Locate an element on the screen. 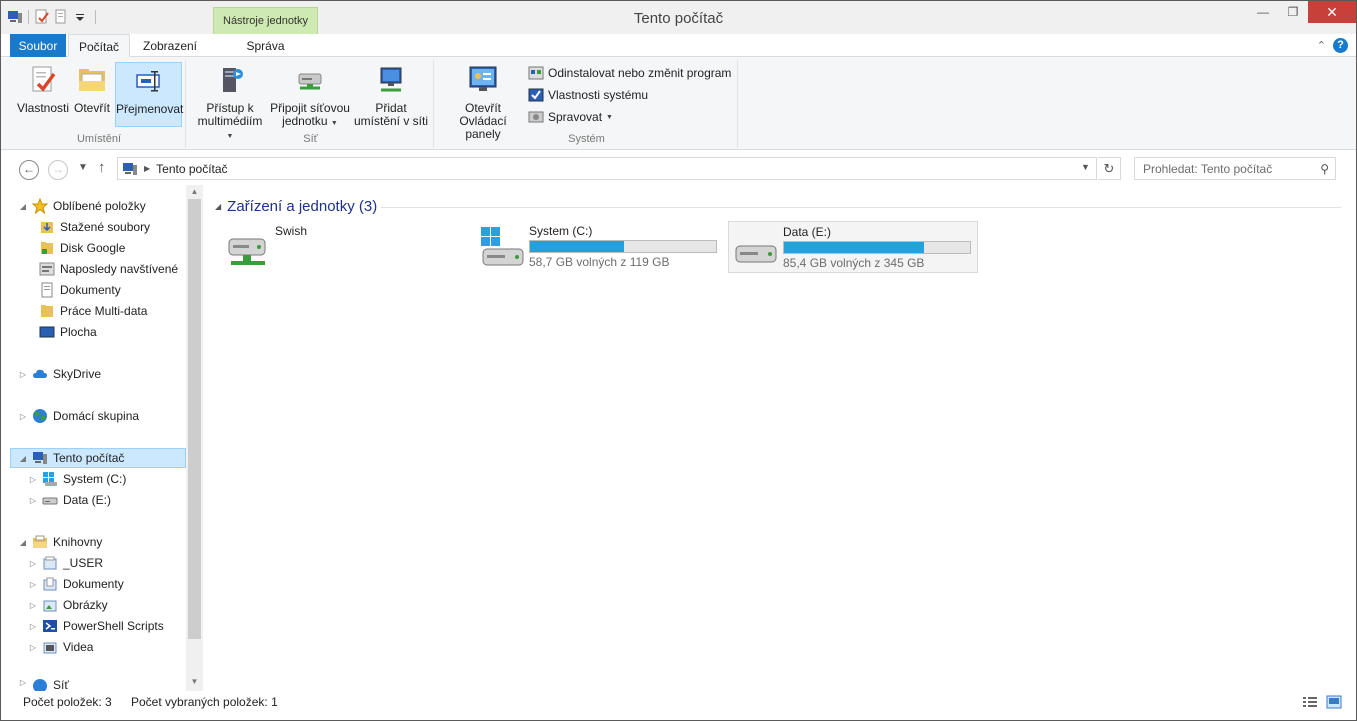 The height and width of the screenshot is (721, 1357). properties-button: Vlastnosti is located at coordinates (43, 94).